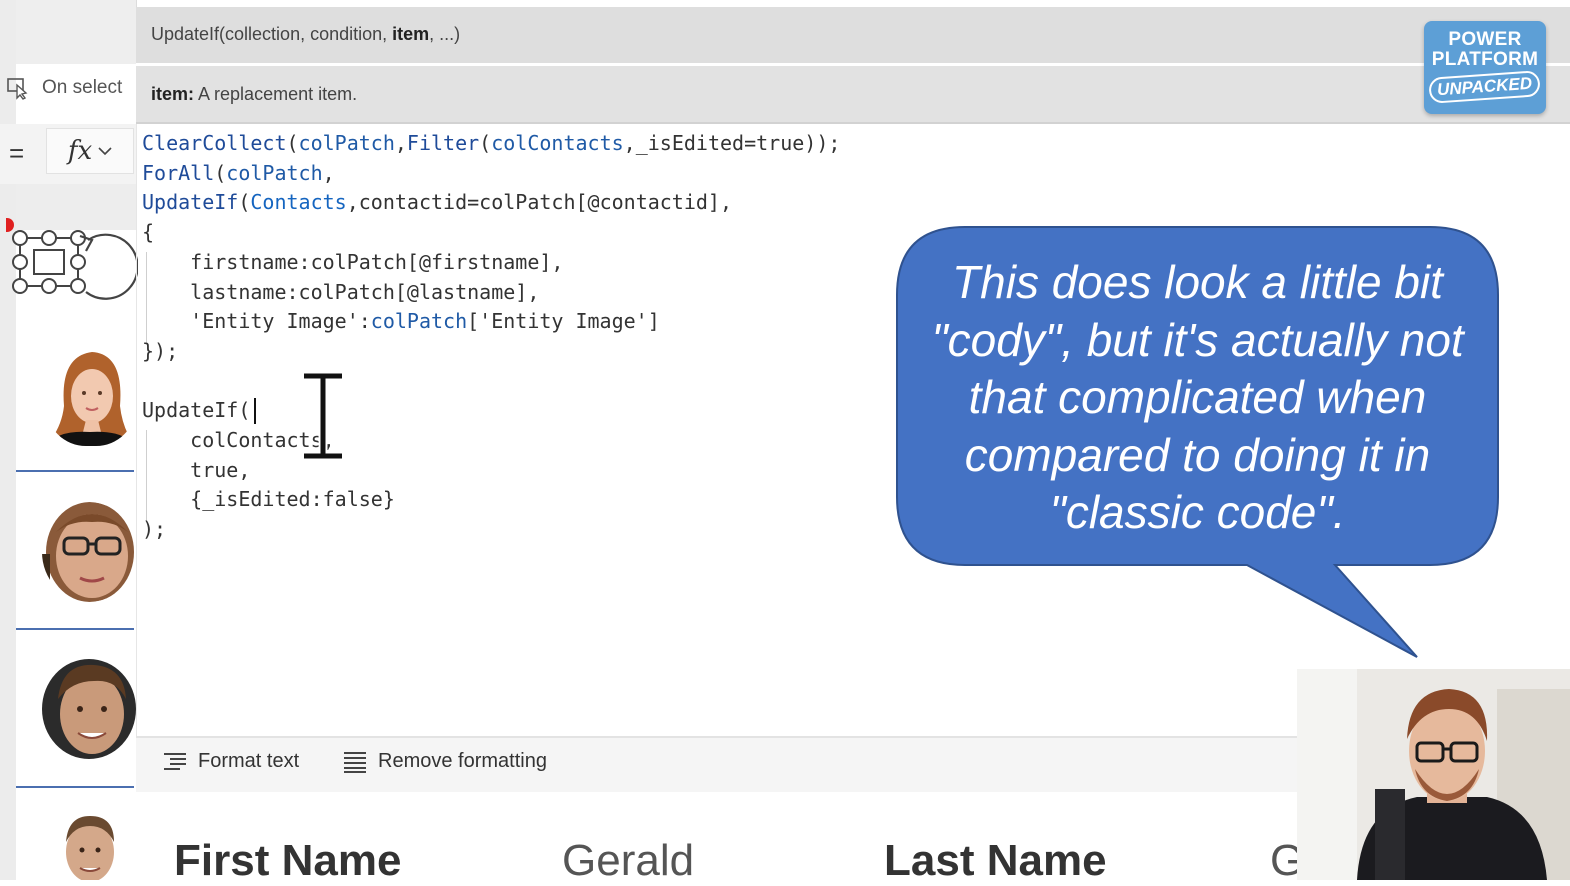 The height and width of the screenshot is (886, 1570). What do you see at coordinates (148, 232) in the screenshot?
I see `code-line-4: {` at bounding box center [148, 232].